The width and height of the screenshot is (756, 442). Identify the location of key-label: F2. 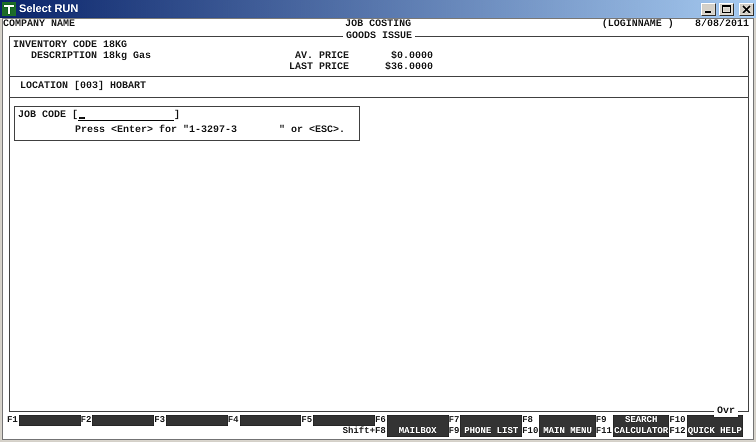
(86, 420).